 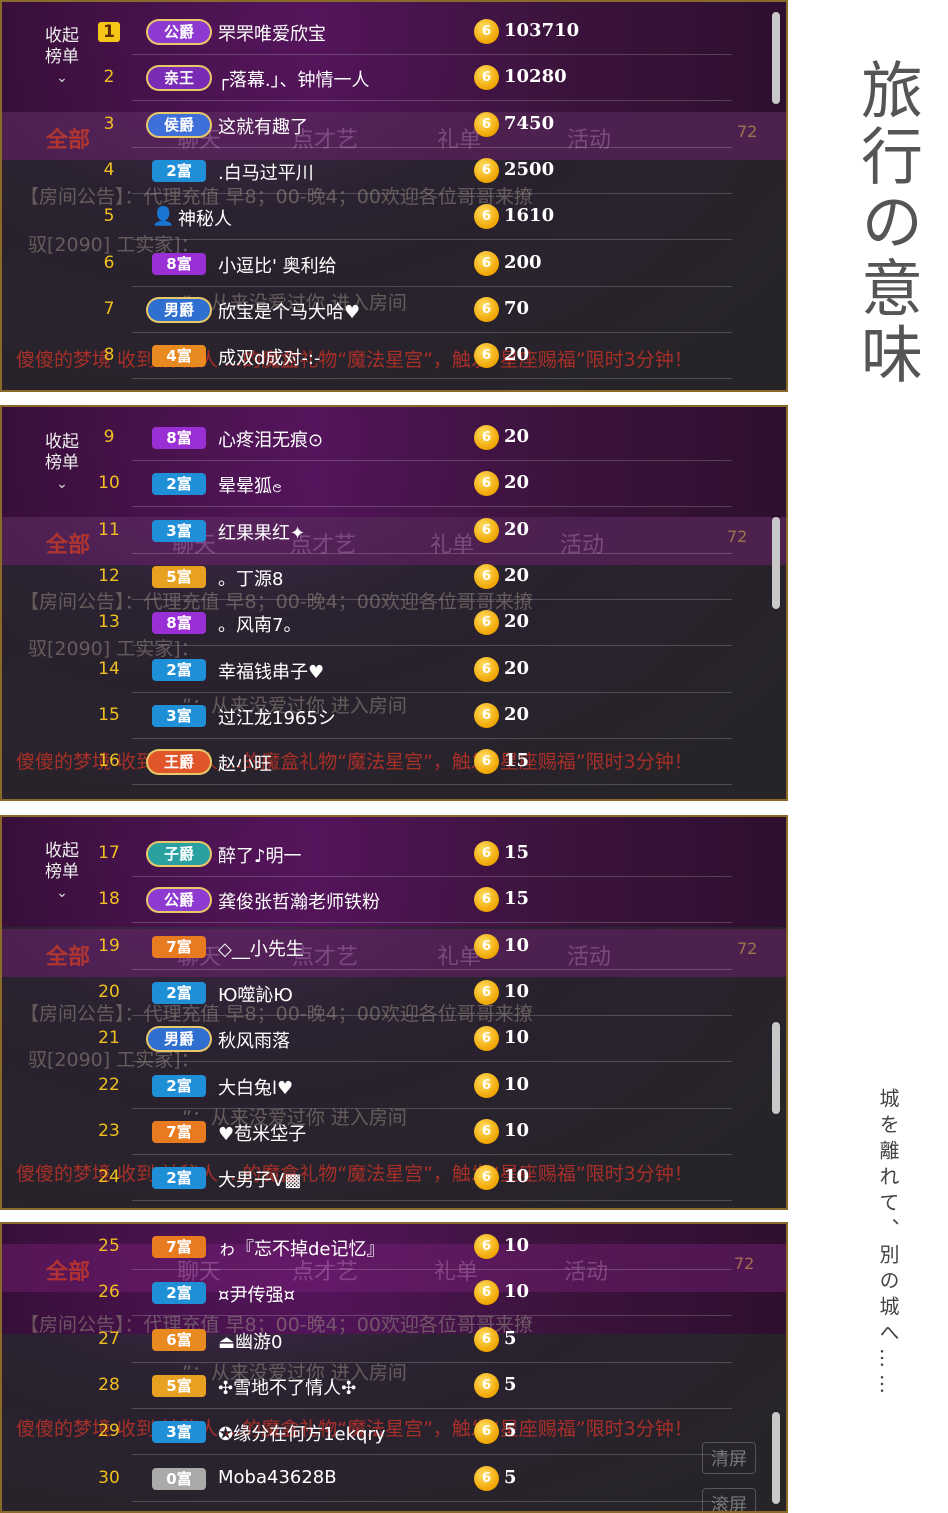 What do you see at coordinates (269, 357) in the screenshot?
I see `username: 成双d成对-:-` at bounding box center [269, 357].